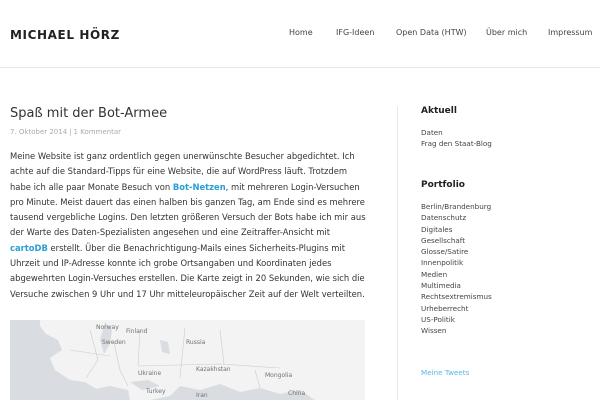 Image resolution: width=600 pixels, height=400 pixels. I want to click on nav-item-ifg-ideen: IFG-Ideen, so click(355, 32).